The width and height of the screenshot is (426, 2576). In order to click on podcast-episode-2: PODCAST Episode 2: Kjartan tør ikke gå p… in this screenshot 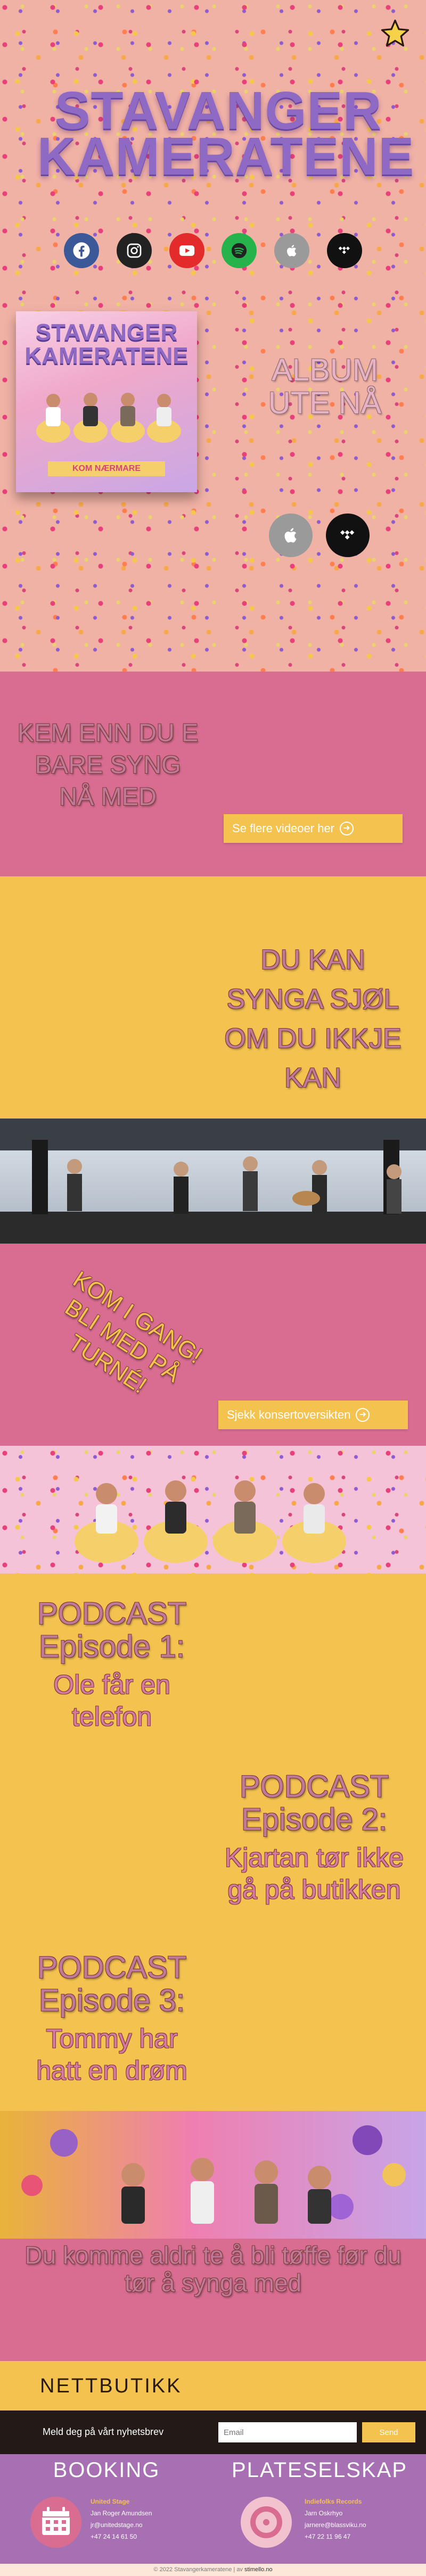, I will do `click(314, 1838)`.